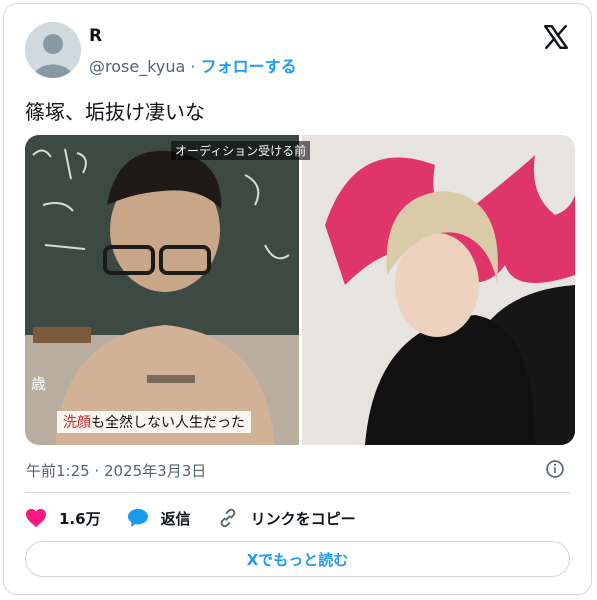 The width and height of the screenshot is (597, 600). Describe the element at coordinates (175, 518) in the screenshot. I see `reply-label: 返信` at that location.